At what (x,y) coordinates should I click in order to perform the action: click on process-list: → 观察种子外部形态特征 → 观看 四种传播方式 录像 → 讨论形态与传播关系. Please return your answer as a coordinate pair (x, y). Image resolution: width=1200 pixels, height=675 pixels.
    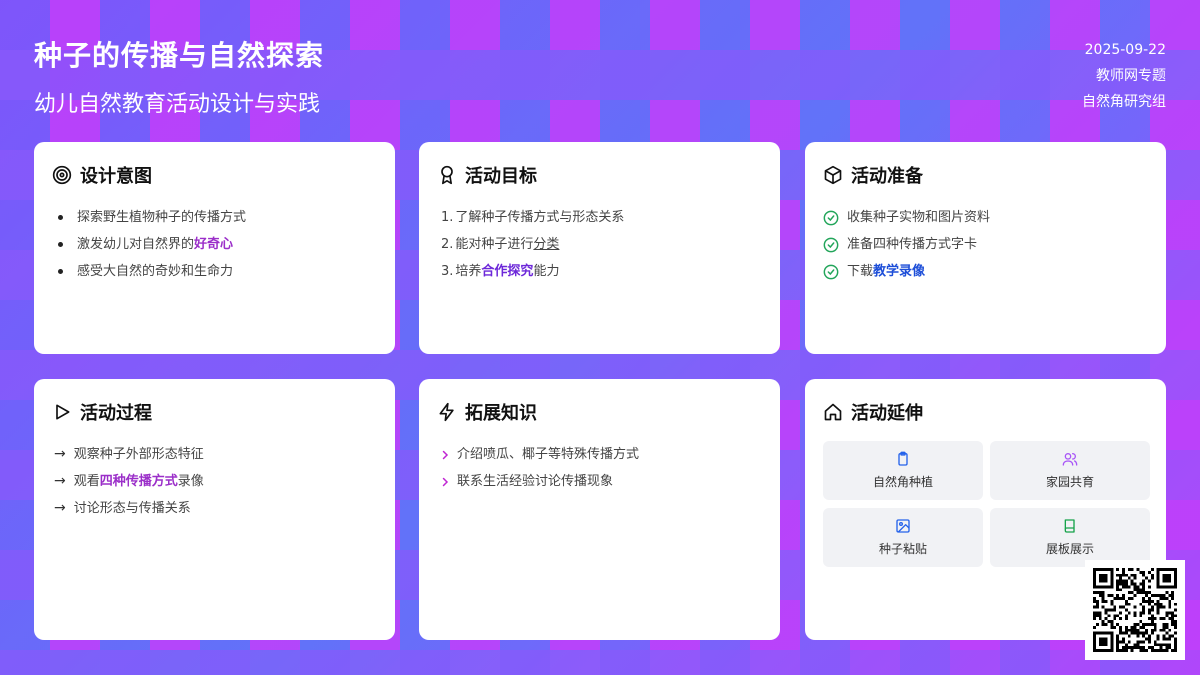
    Looking at the image, I should click on (214, 481).